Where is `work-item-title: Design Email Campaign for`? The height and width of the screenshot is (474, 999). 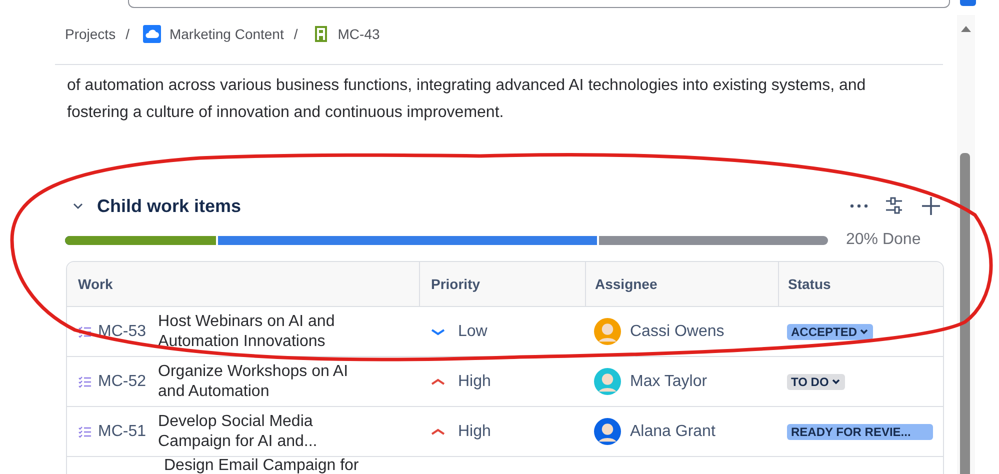 work-item-title: Design Email Campaign for is located at coordinates (284, 465).